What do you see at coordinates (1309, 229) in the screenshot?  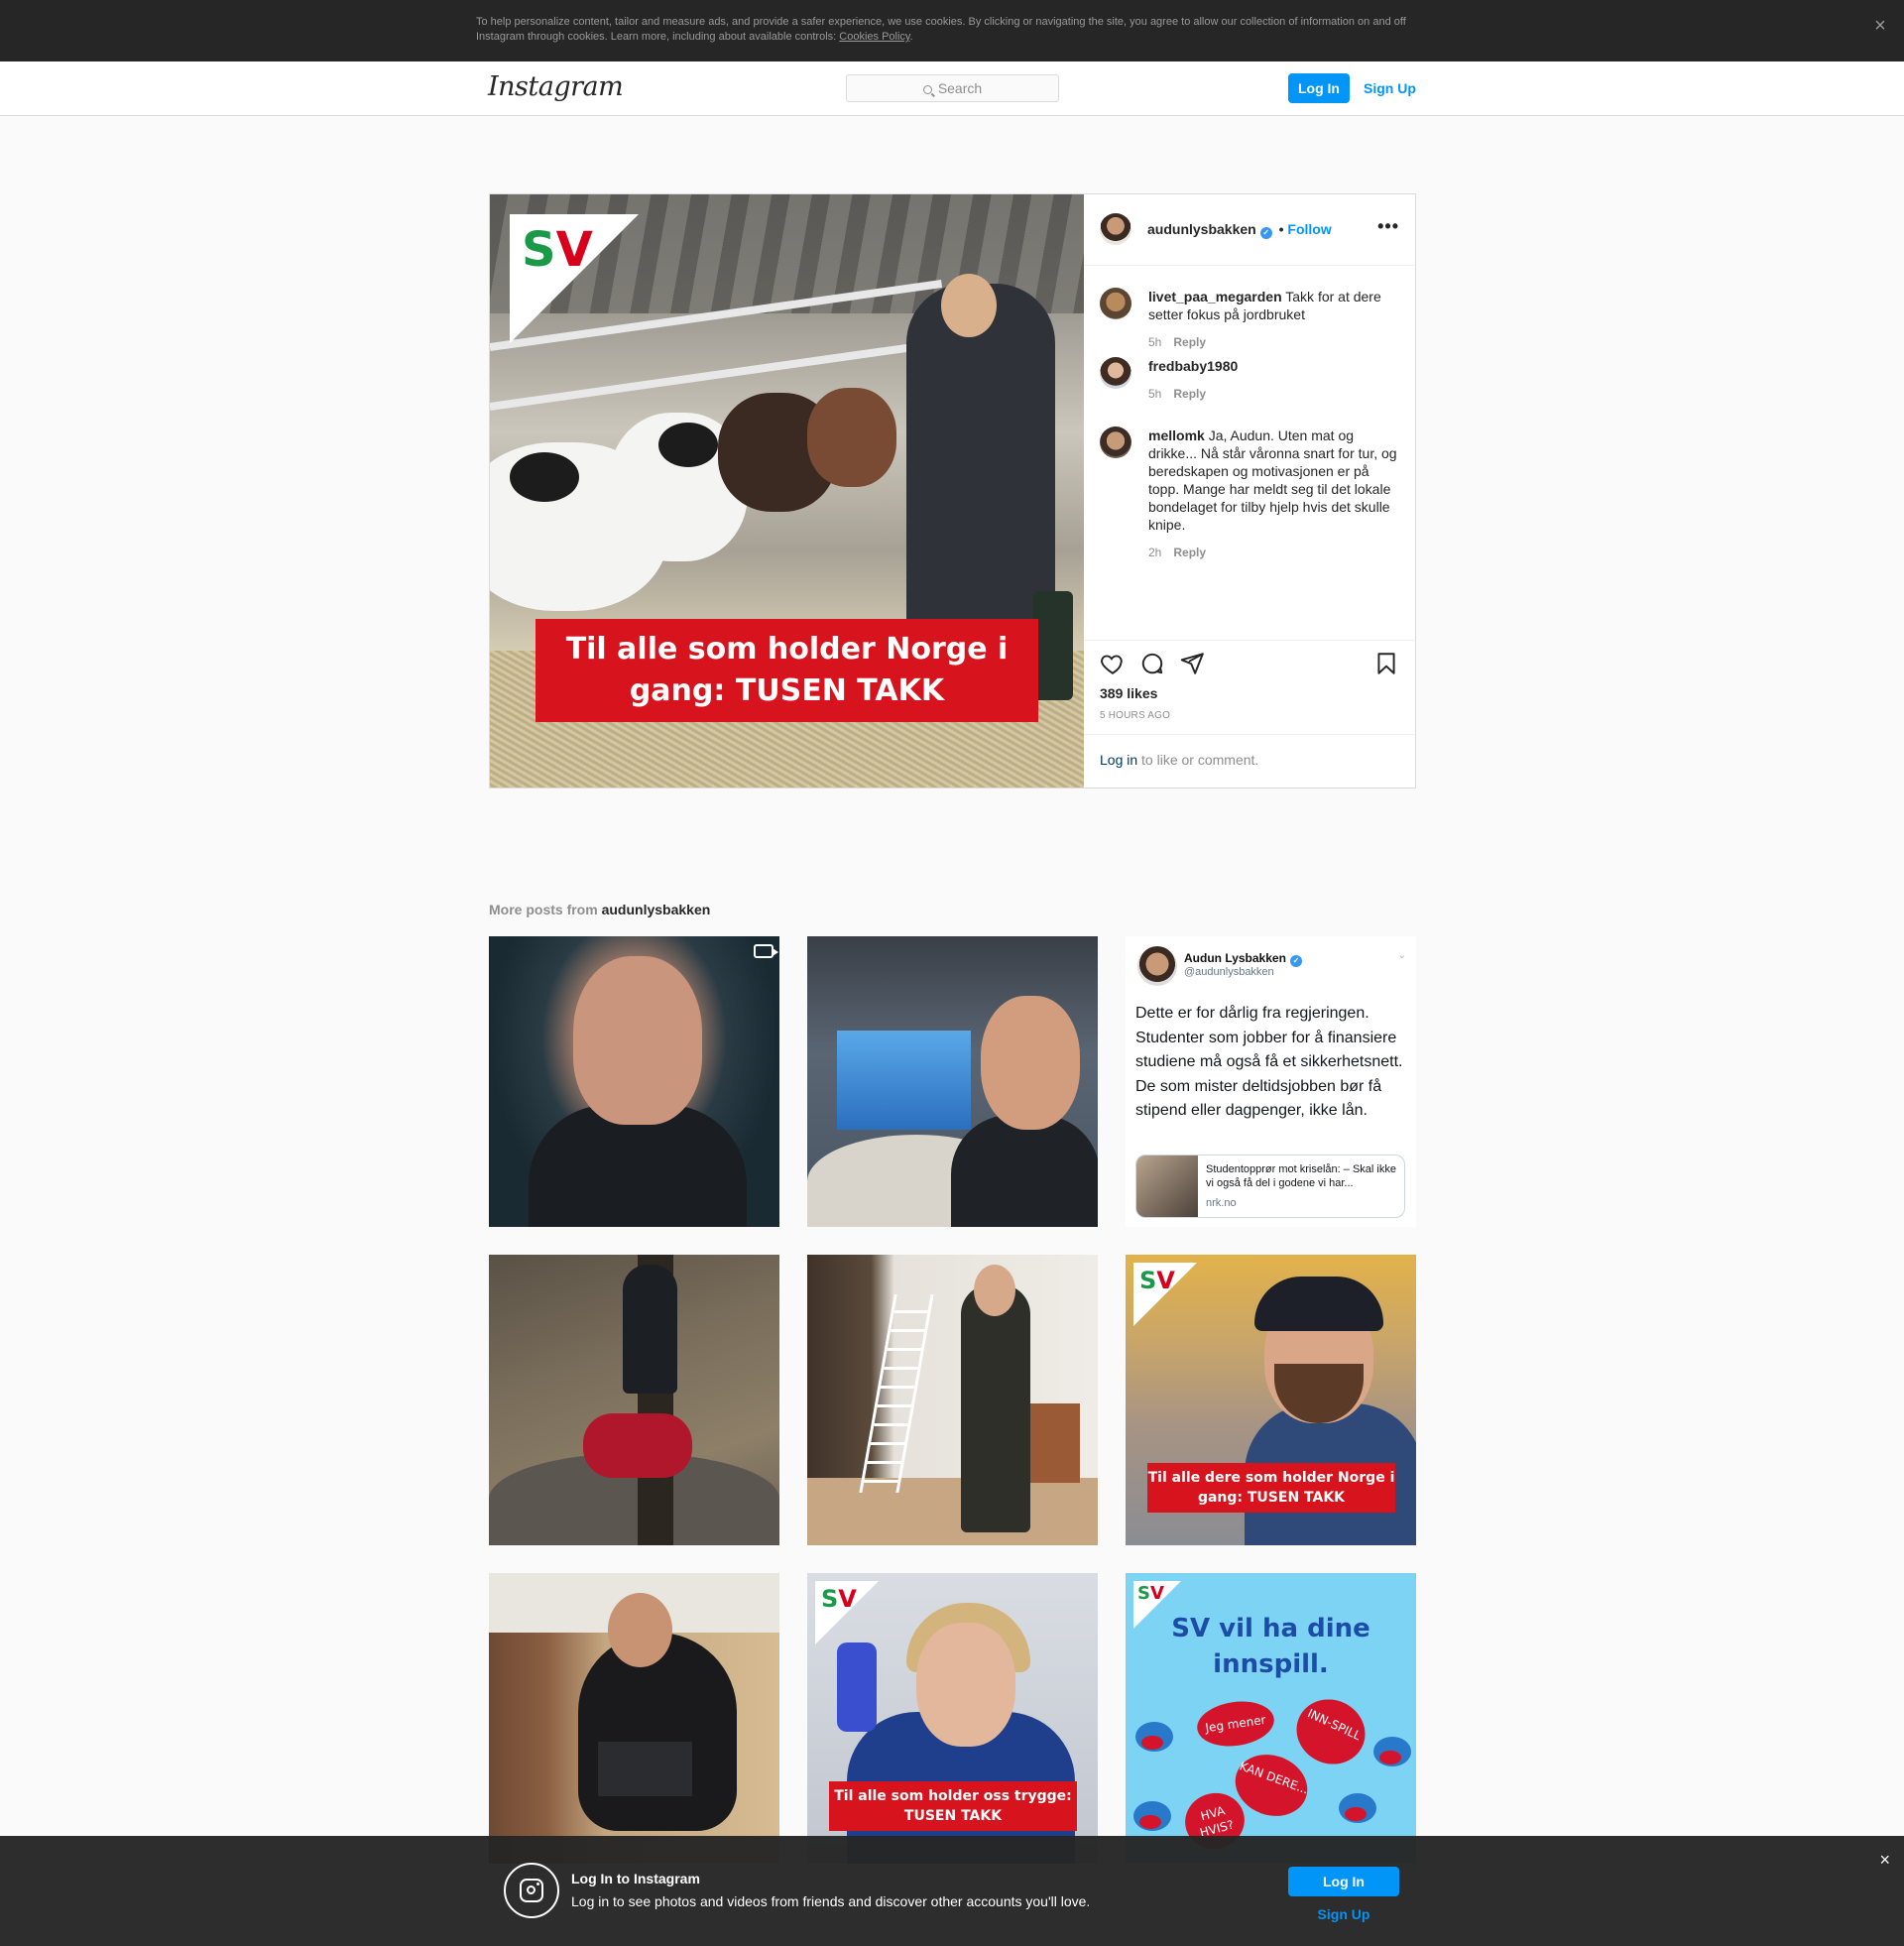 I see `follow-button: Follow` at bounding box center [1309, 229].